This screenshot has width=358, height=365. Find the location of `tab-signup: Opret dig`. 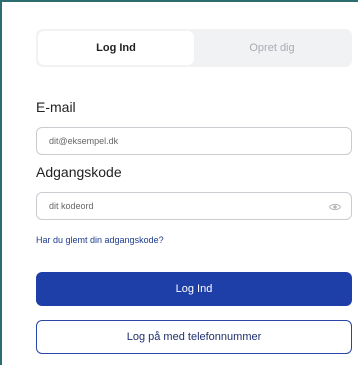

tab-signup: Opret dig is located at coordinates (272, 48).